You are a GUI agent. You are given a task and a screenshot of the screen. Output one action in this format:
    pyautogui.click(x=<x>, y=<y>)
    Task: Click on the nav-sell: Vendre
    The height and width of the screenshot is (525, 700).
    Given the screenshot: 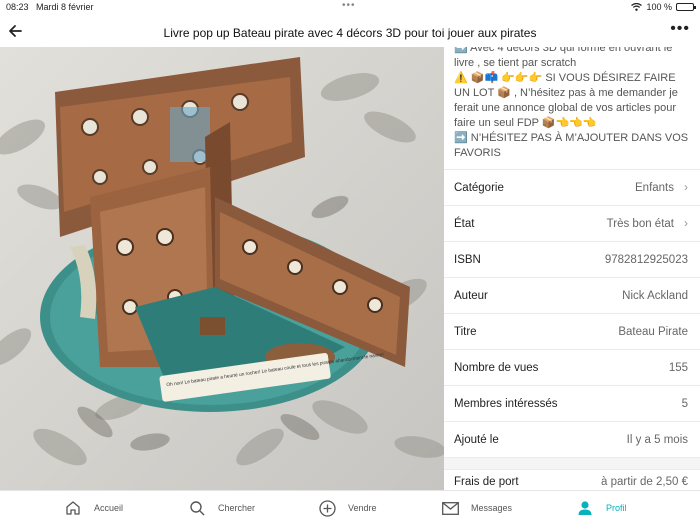 What is the action you would take?
    pyautogui.click(x=347, y=508)
    